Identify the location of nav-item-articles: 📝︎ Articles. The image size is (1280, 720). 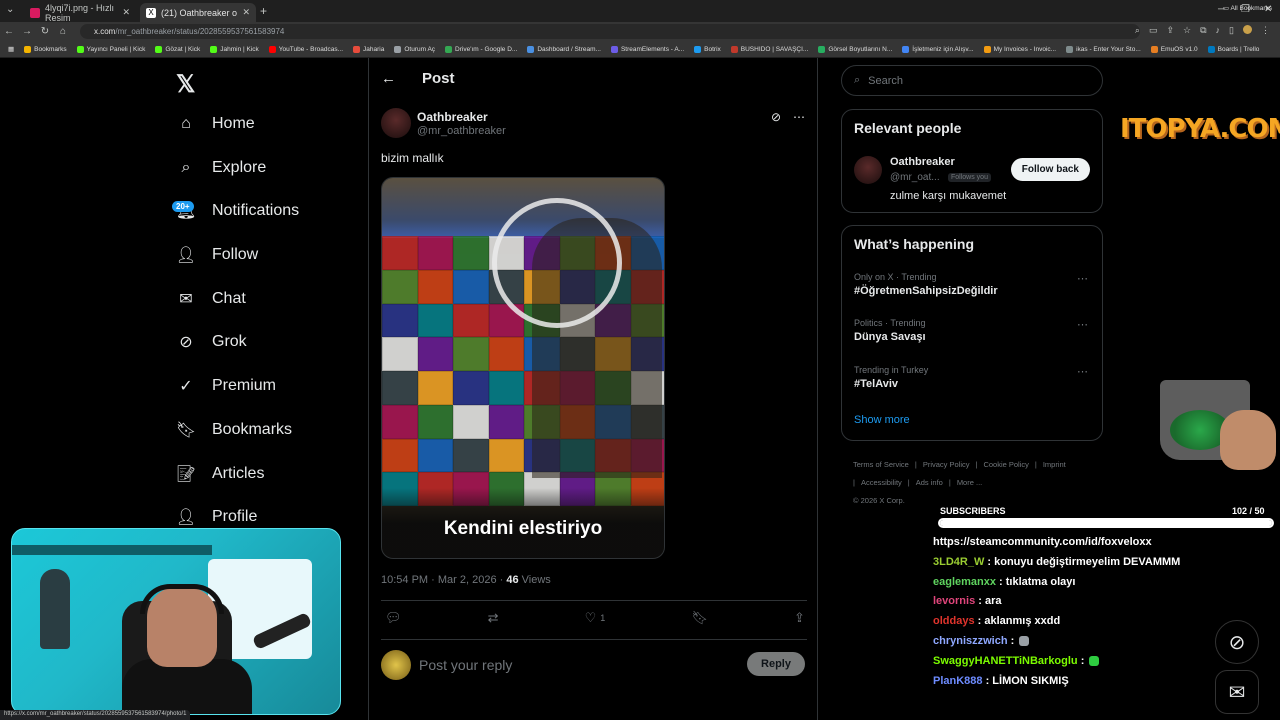
(220, 474).